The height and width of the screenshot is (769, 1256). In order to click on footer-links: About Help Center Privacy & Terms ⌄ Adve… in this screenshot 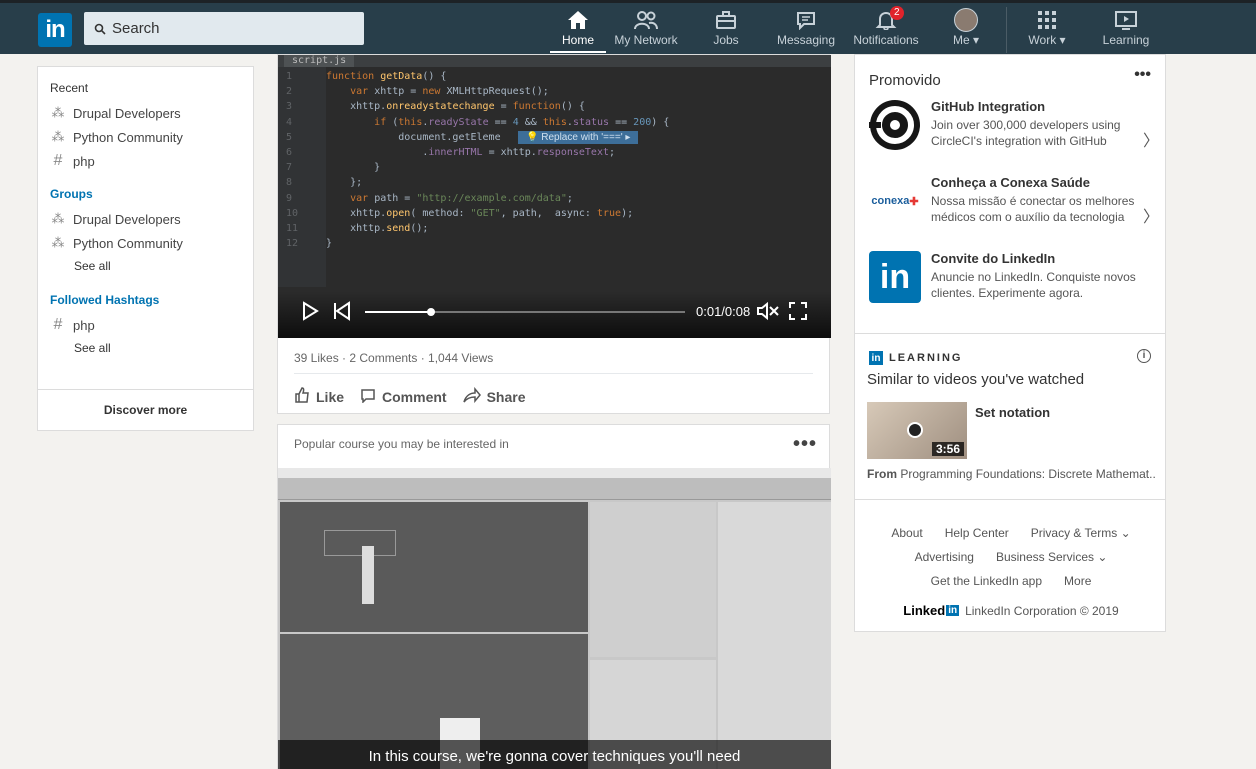, I will do `click(1011, 557)`.